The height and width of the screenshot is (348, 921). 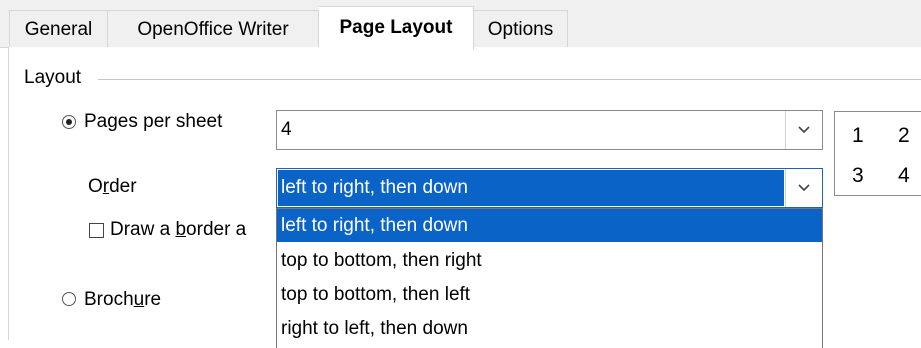 What do you see at coordinates (858, 135) in the screenshot?
I see `preview-cell-1: 1` at bounding box center [858, 135].